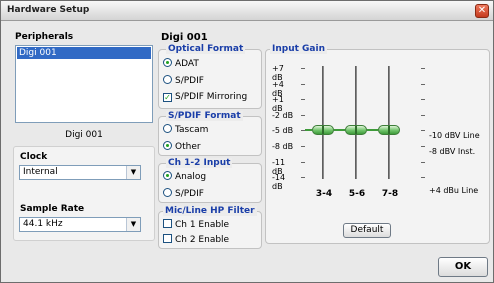 The width and height of the screenshot is (494, 283). What do you see at coordinates (84, 84) in the screenshot?
I see `peripherals-list: Digi 001` at bounding box center [84, 84].